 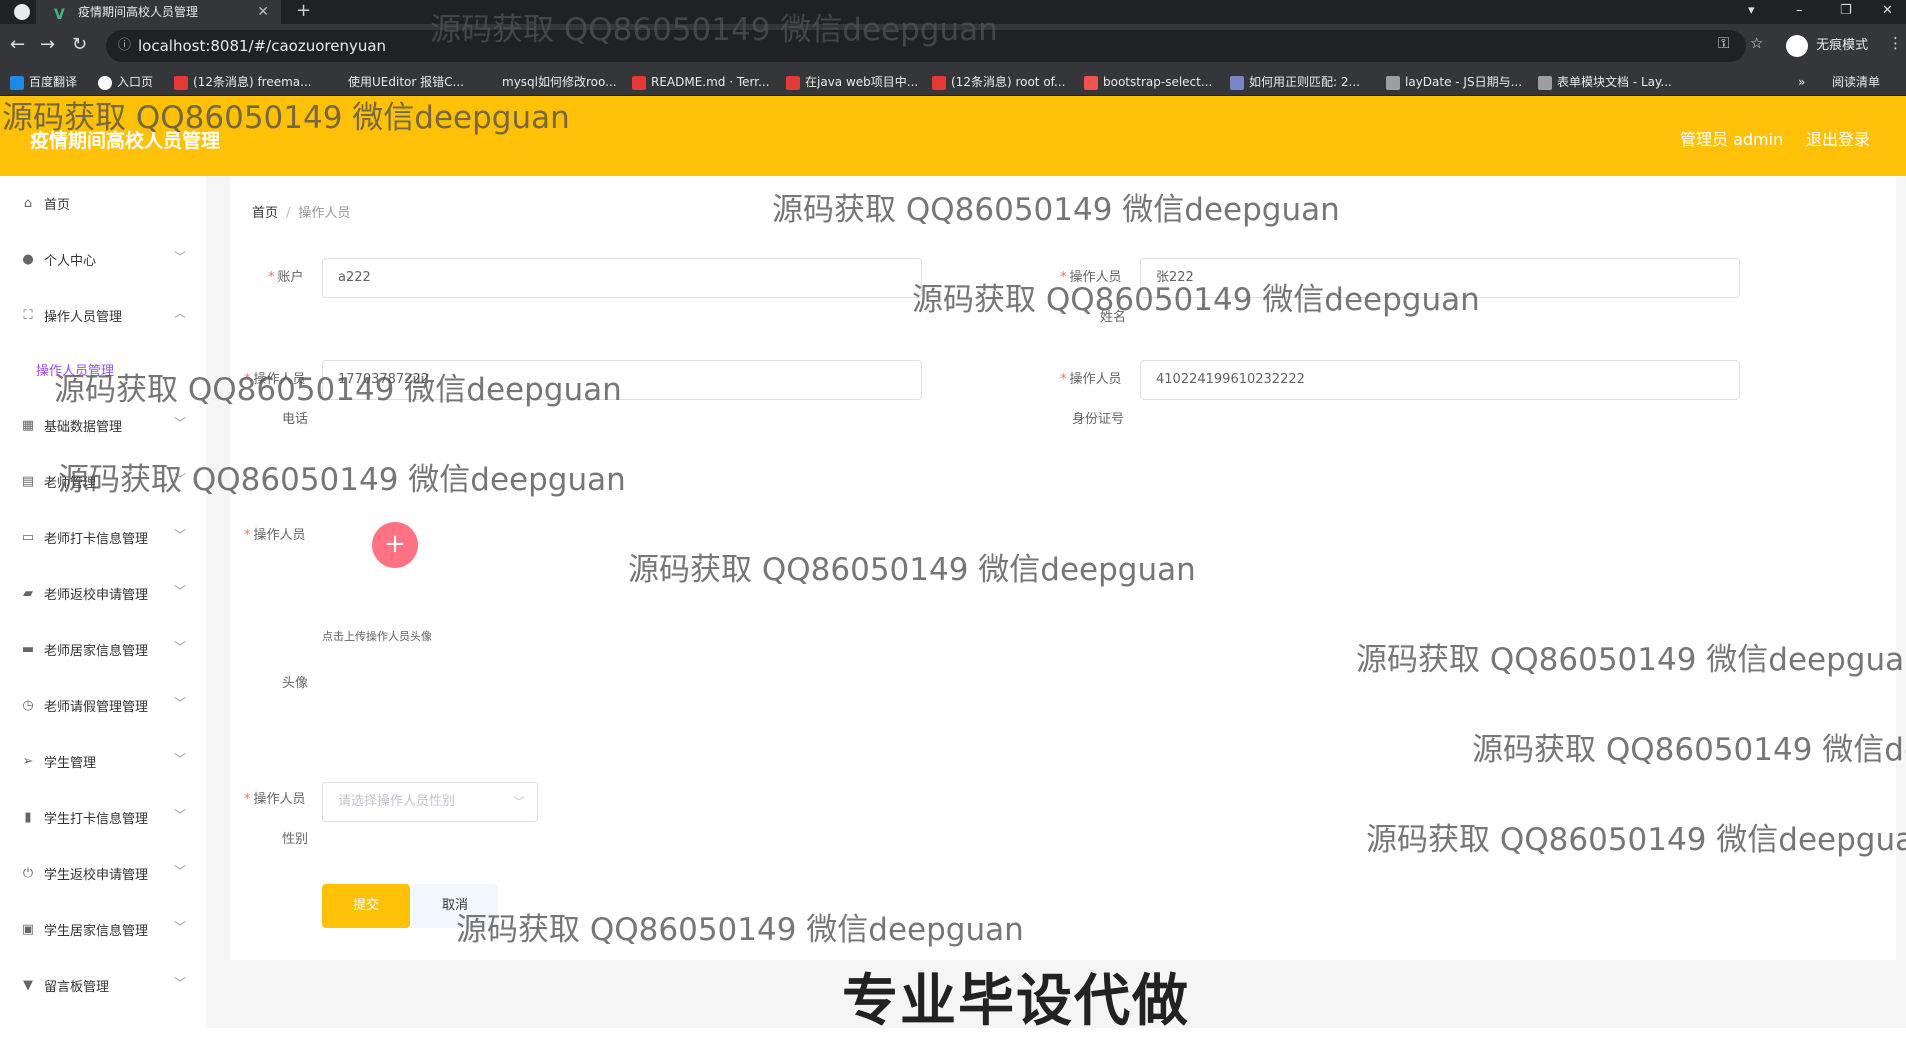 I want to click on sidebar-item-students: ➢ 学生管理 ﹀, so click(x=103, y=762).